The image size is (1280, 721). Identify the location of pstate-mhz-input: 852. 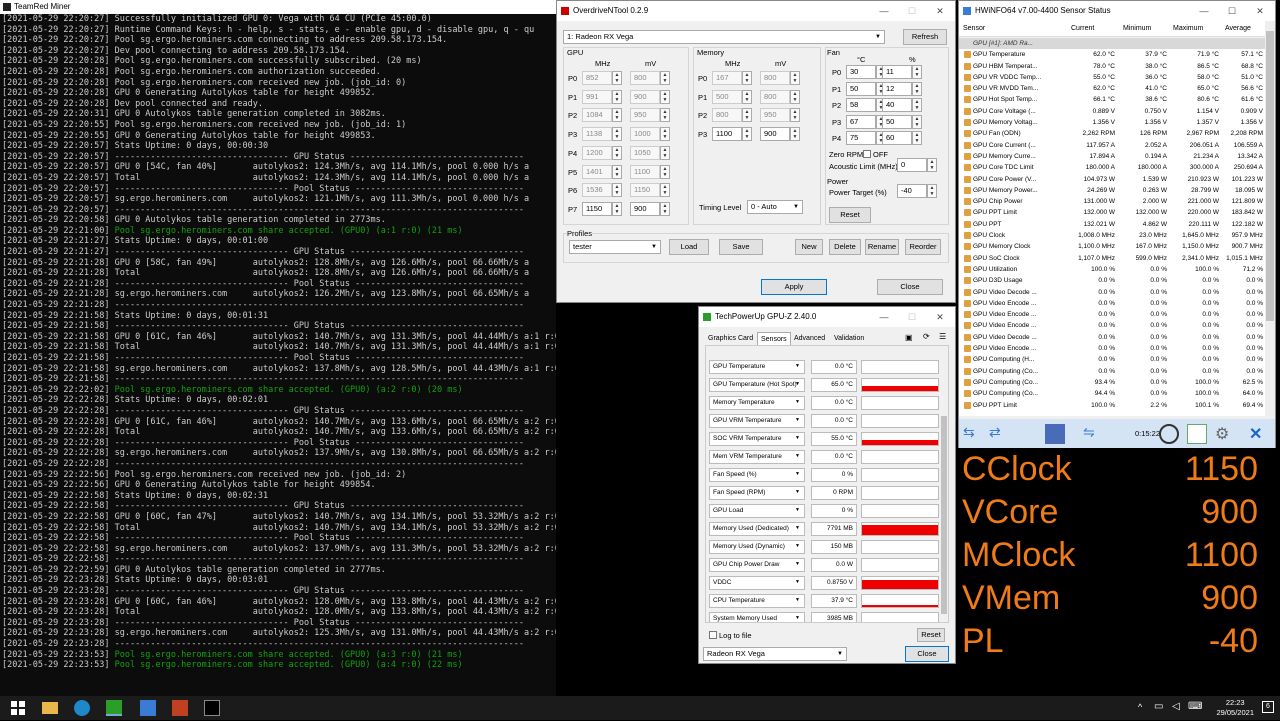
(597, 78).